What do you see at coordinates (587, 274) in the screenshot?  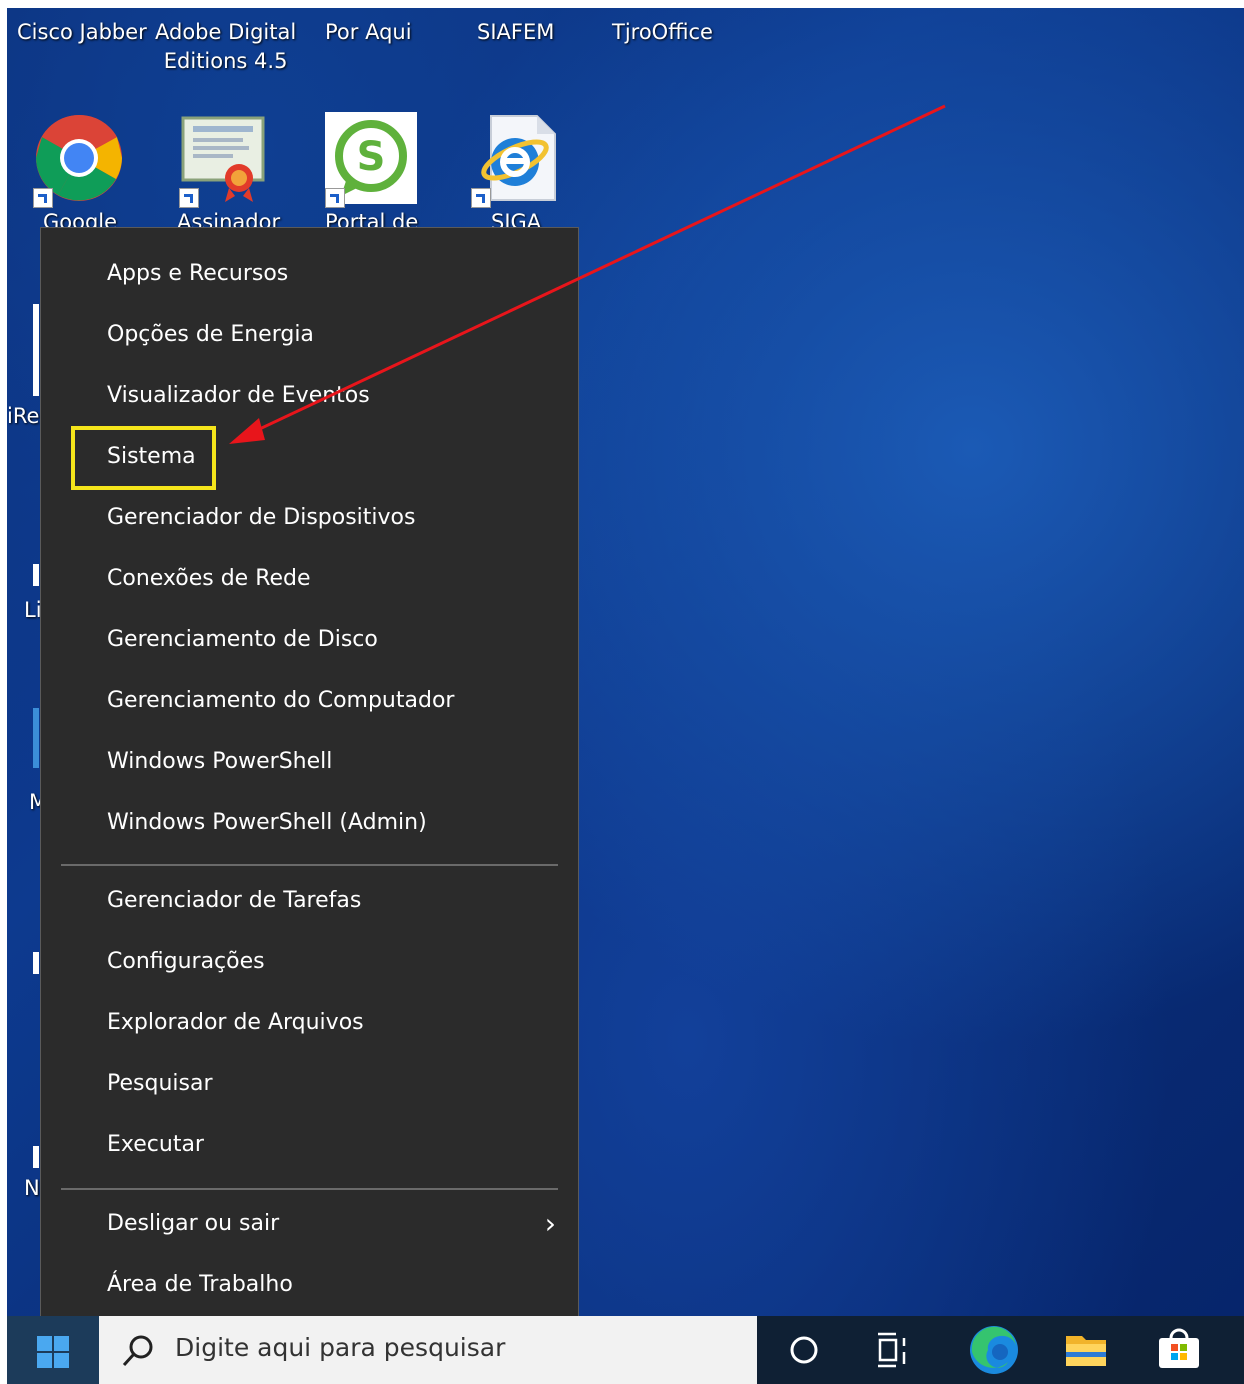 I see `red-arrow-annotation` at bounding box center [587, 274].